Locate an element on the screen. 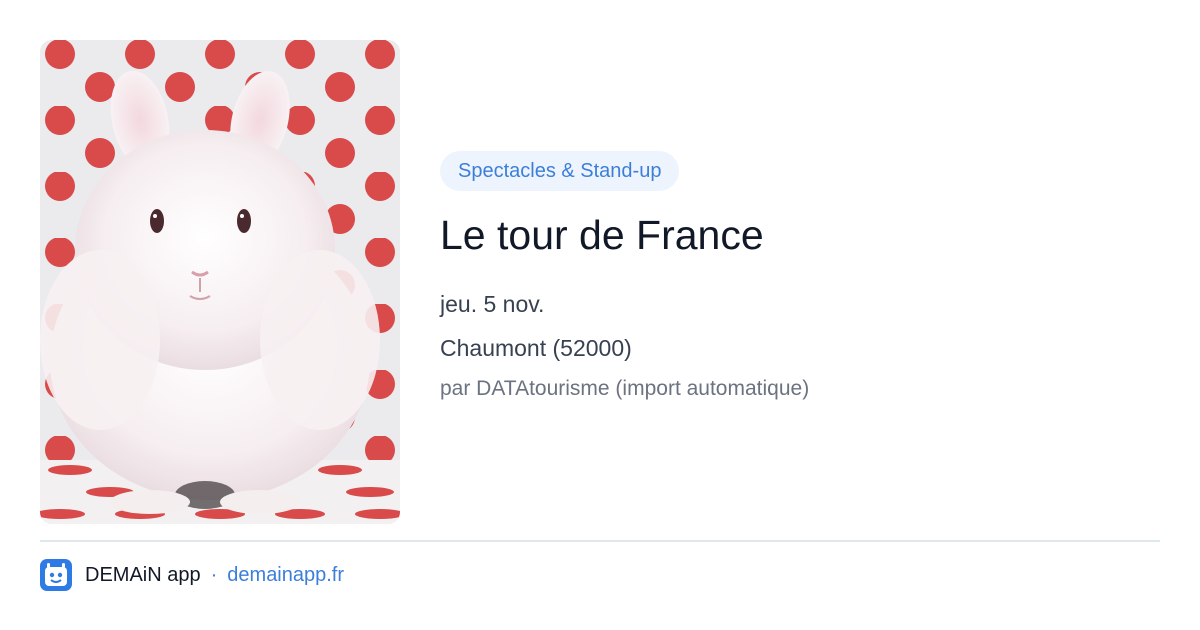 This screenshot has height=630, width=1200. app-url-link: demainapp.fr is located at coordinates (285, 575).